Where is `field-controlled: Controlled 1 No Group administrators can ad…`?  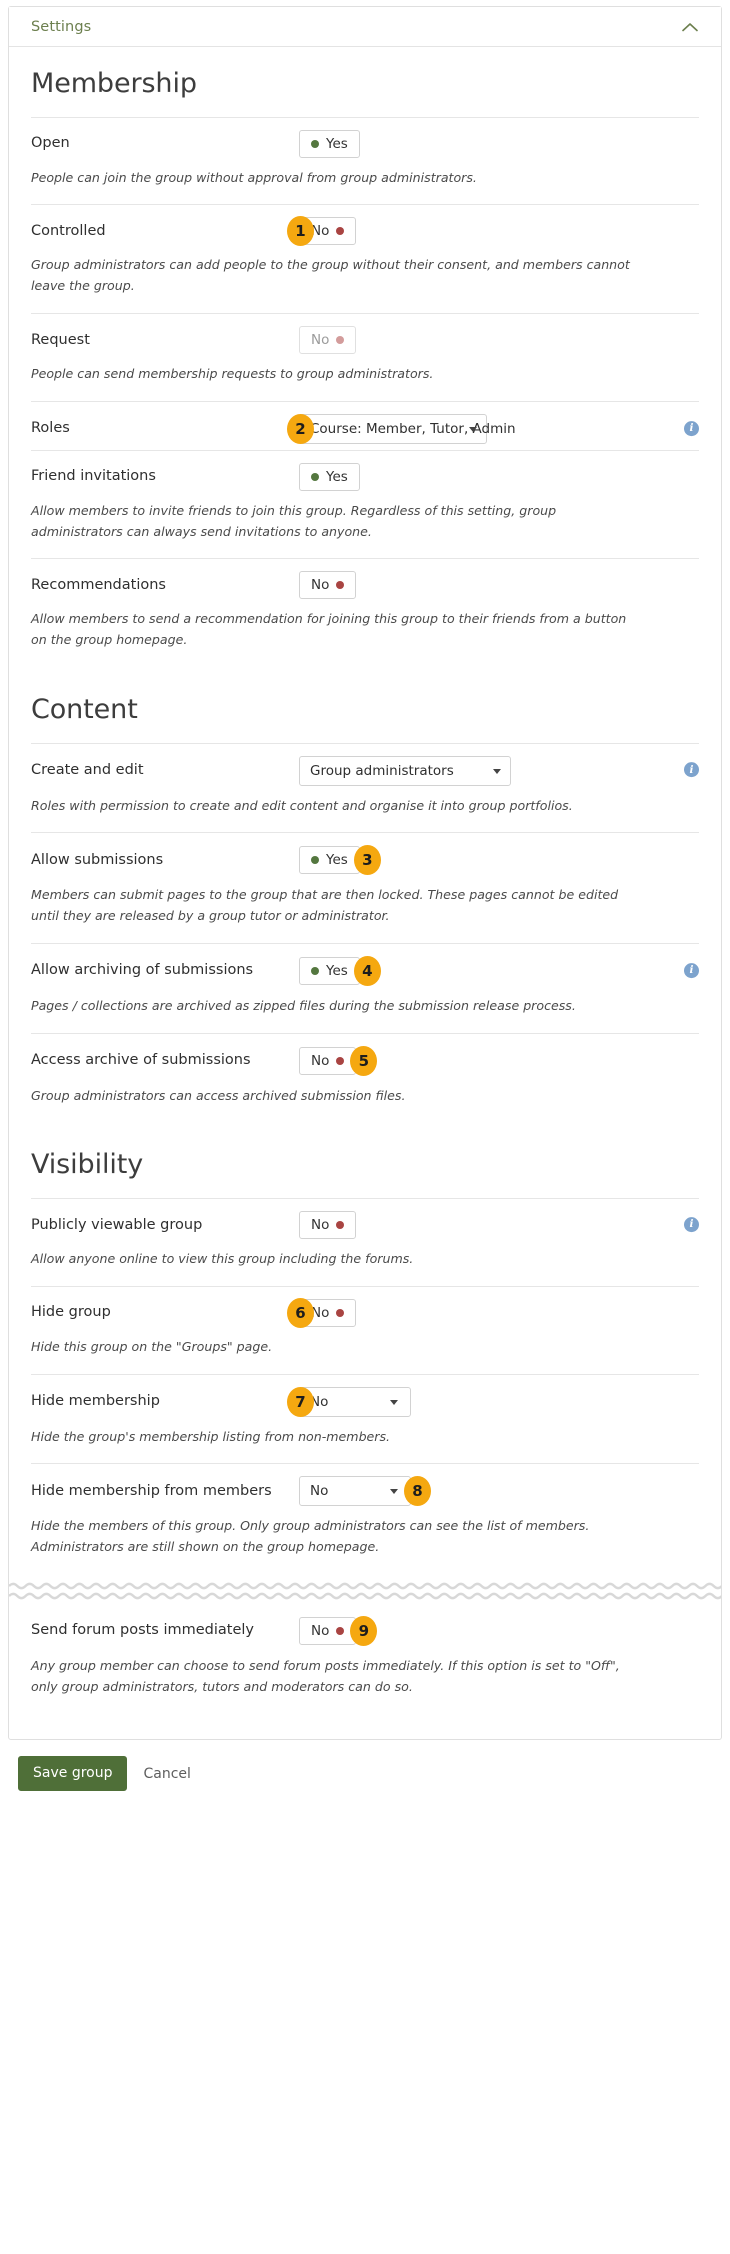
field-controlled: Controlled 1 No Group administrators can ad… is located at coordinates (365, 259).